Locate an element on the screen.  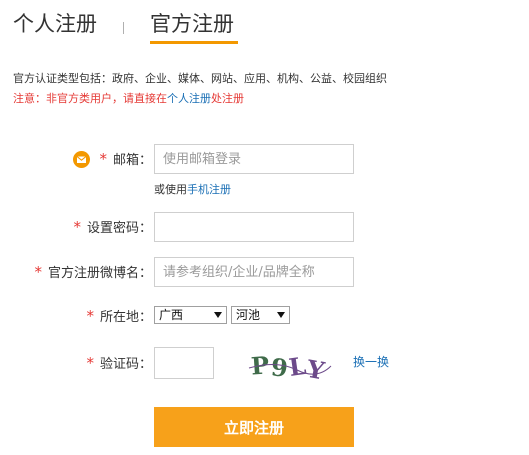
weibo-name-input is located at coordinates (254, 272).